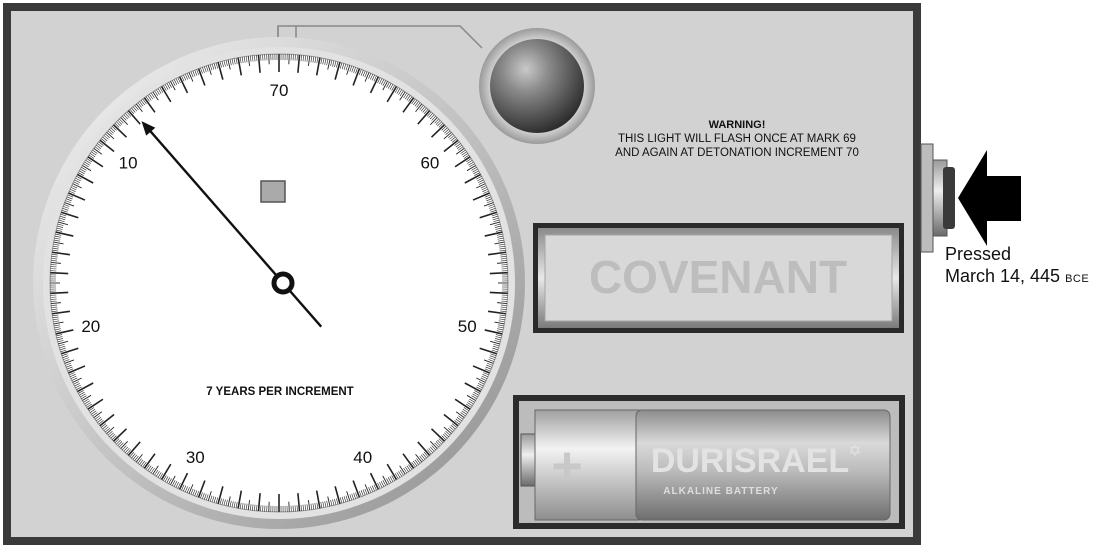 The height and width of the screenshot is (548, 1112). Describe the element at coordinates (467, 326) in the screenshot. I see `dial-label-50: 50` at that location.